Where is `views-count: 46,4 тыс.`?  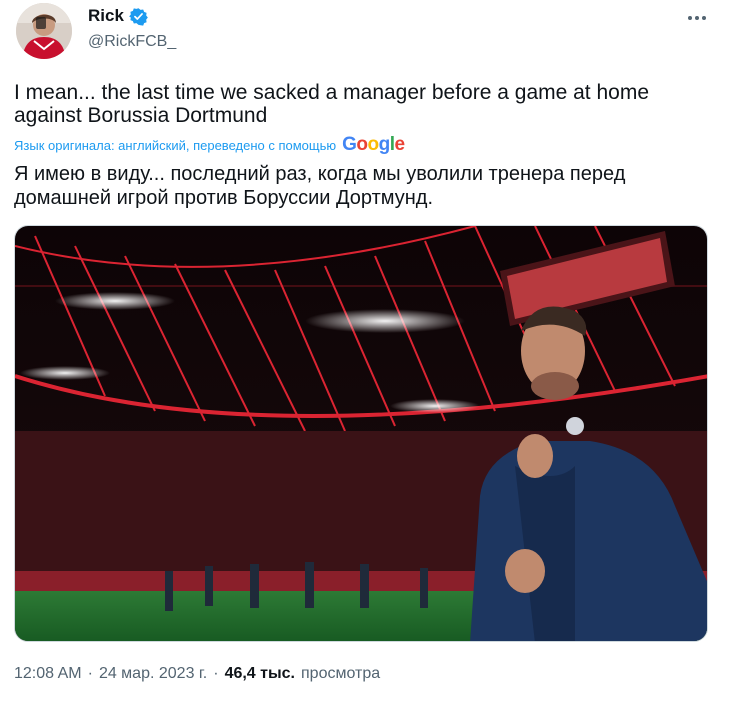 views-count: 46,4 тыс. is located at coordinates (259, 673).